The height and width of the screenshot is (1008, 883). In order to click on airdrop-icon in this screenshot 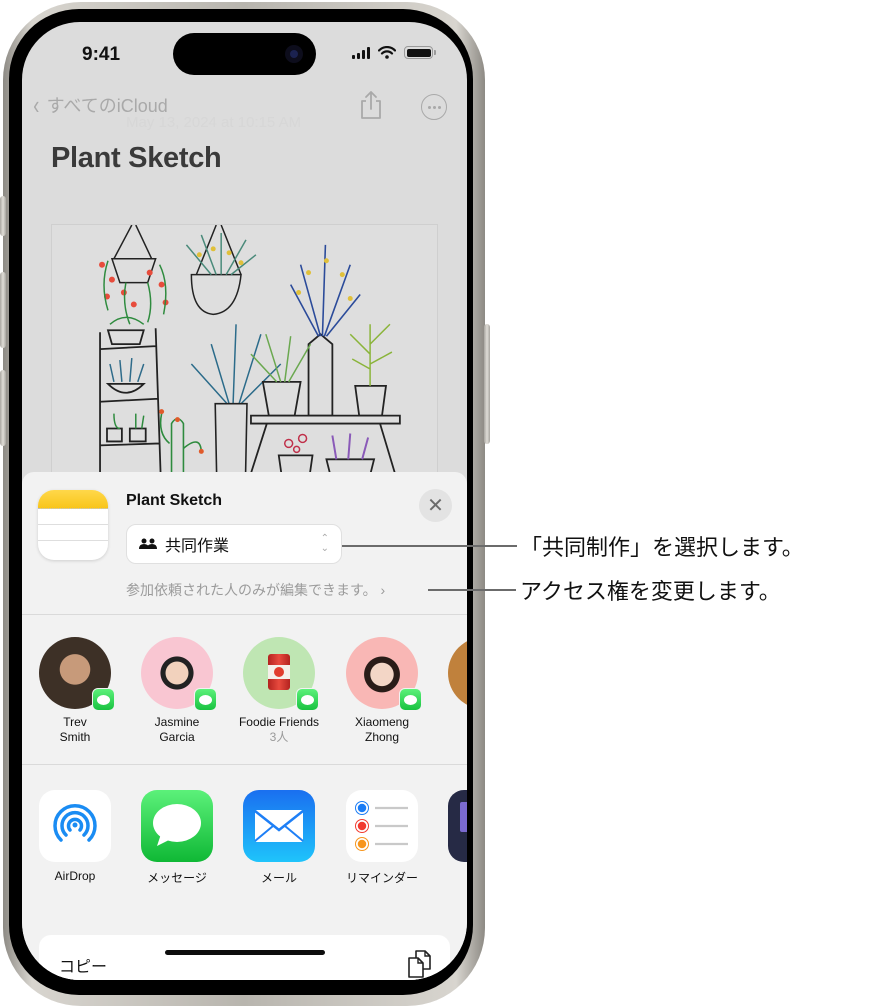, I will do `click(75, 826)`.